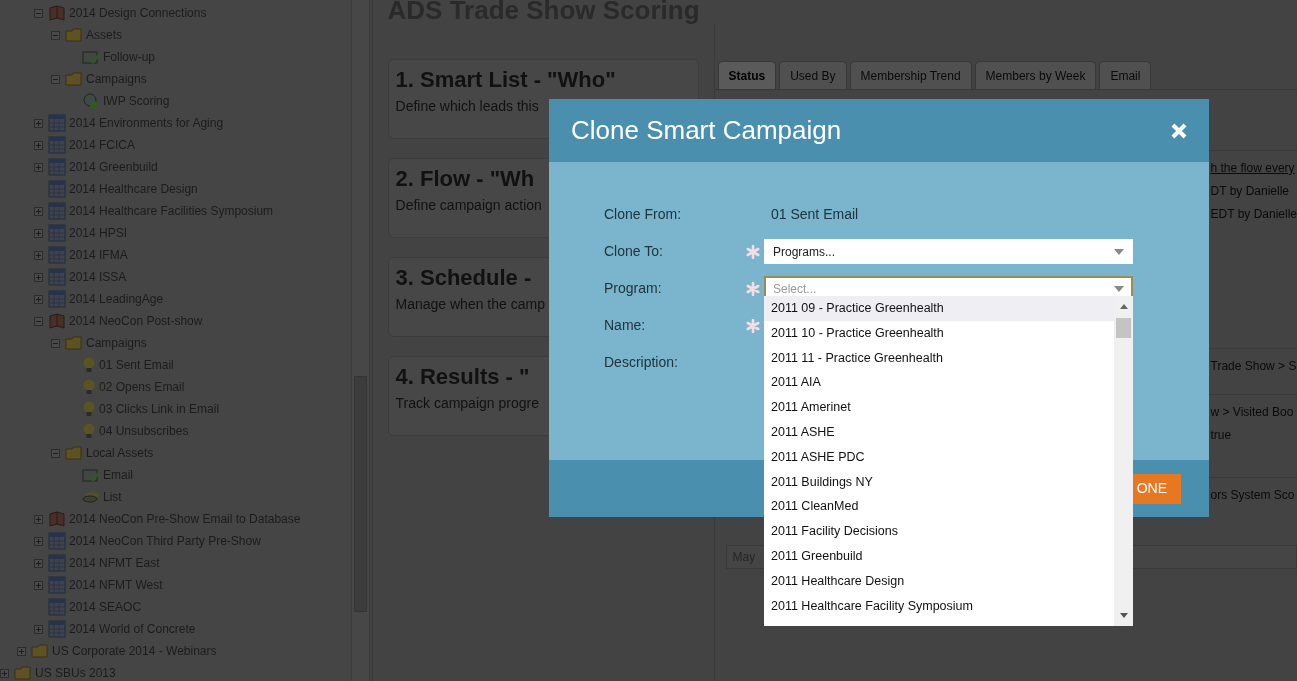 The image size is (1297, 681). I want to click on status-text: ors System Sco, so click(1253, 495).